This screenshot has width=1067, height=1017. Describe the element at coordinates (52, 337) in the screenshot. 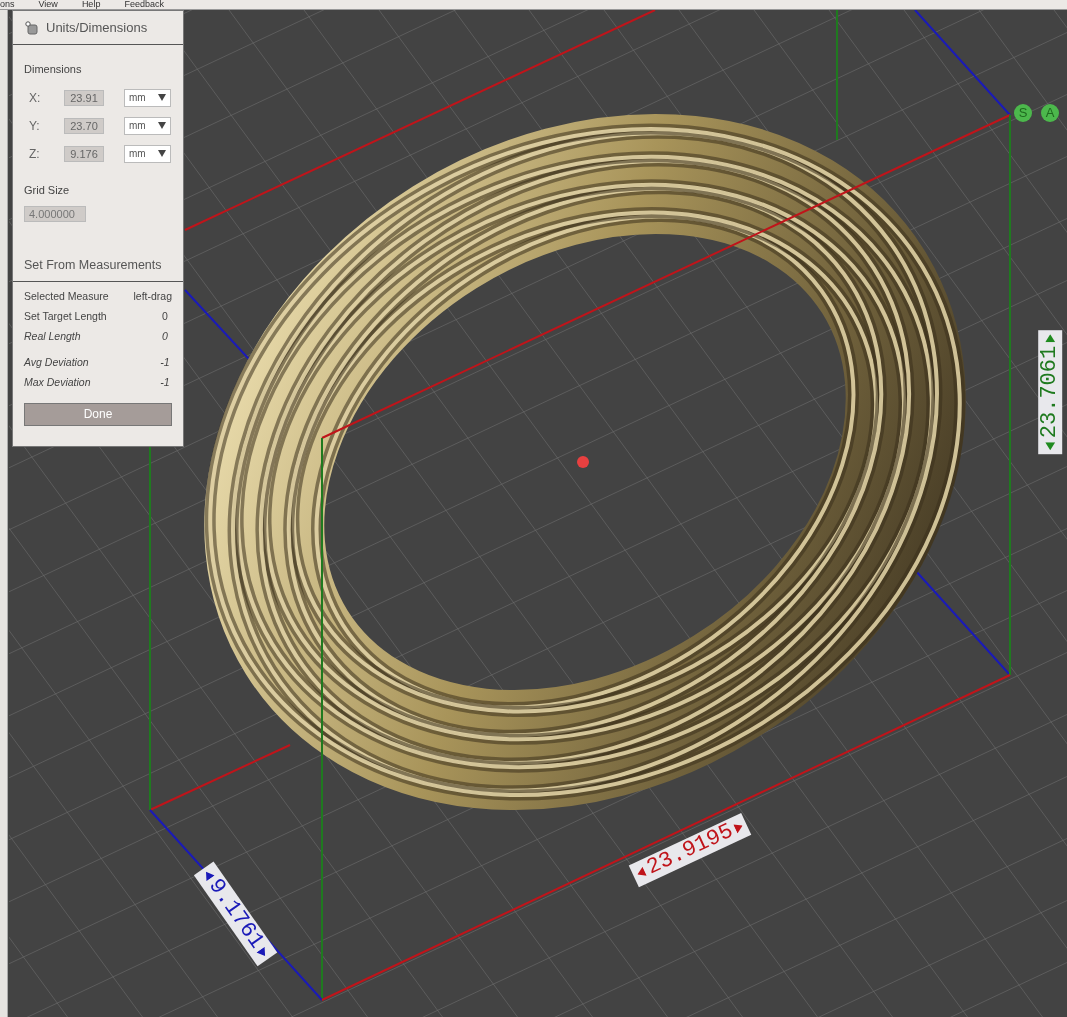

I see `row-label: Real Length` at that location.